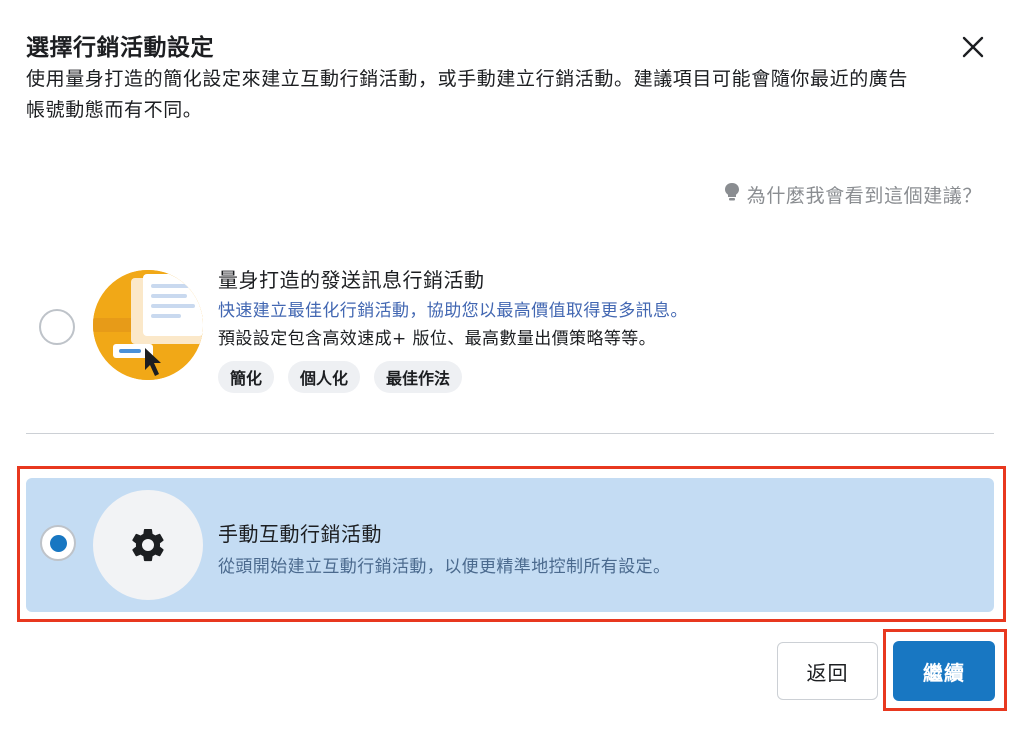 The height and width of the screenshot is (729, 1024). What do you see at coordinates (944, 671) in the screenshot?
I see `continue-button: 繼續` at bounding box center [944, 671].